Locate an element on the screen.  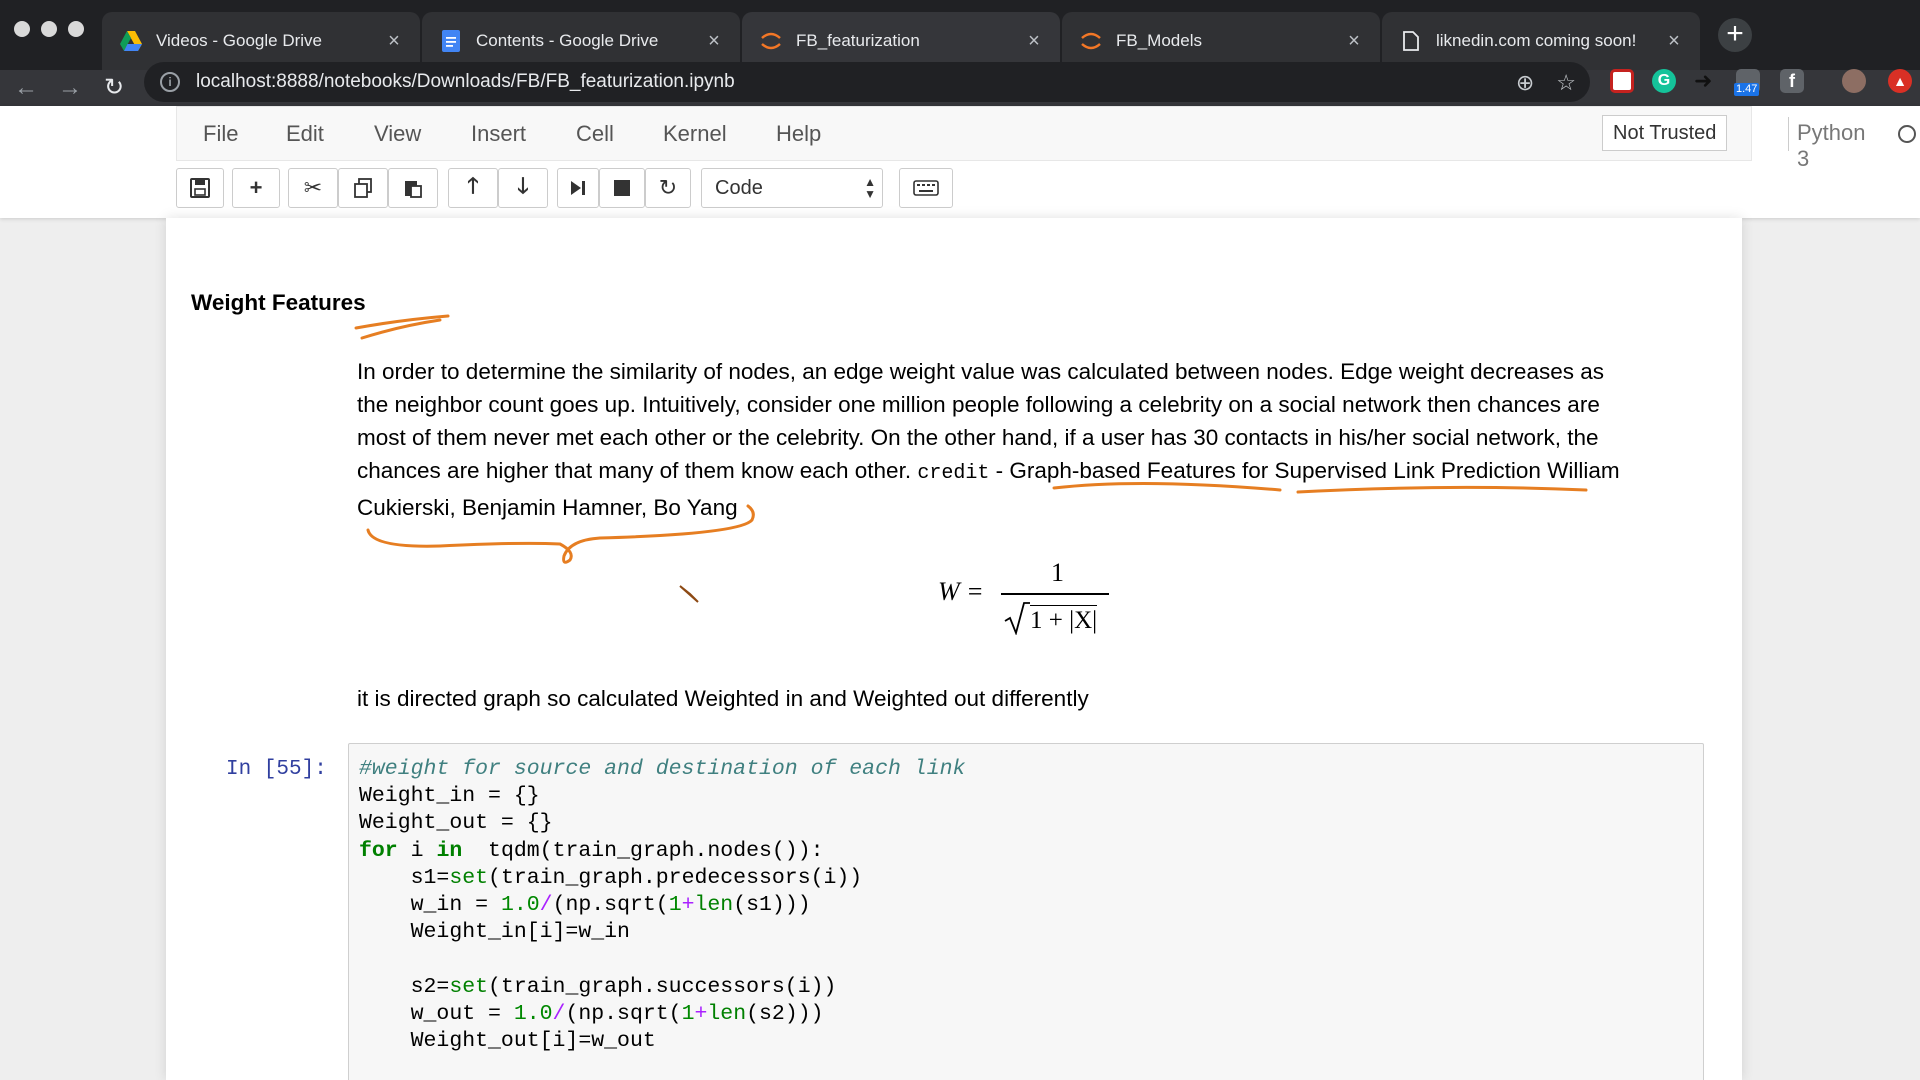
page-icon is located at coordinates (1411, 41).